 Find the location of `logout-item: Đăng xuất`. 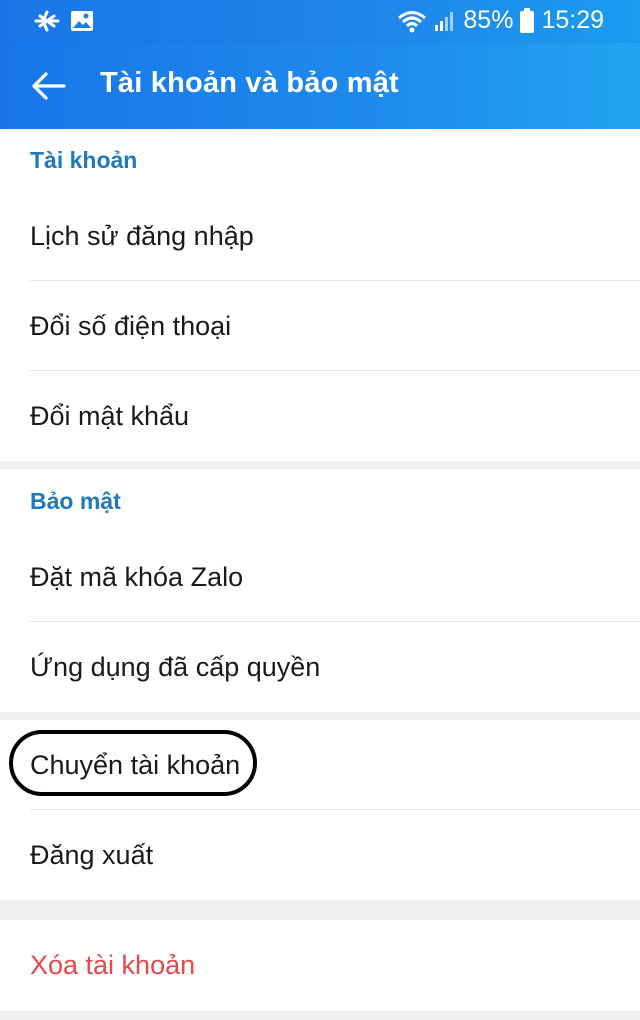

logout-item: Đăng xuất is located at coordinates (320, 855).